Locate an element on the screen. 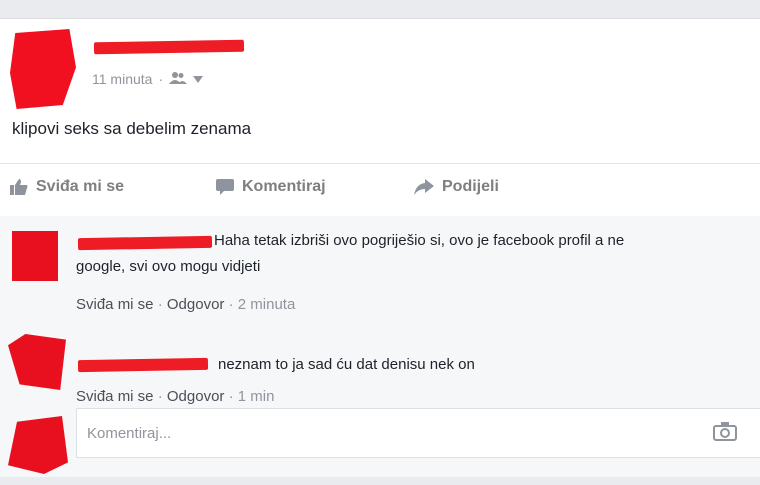 This screenshot has width=760, height=485. comment-text-line2: google, svi ovo mogu vidjeti is located at coordinates (168, 266).